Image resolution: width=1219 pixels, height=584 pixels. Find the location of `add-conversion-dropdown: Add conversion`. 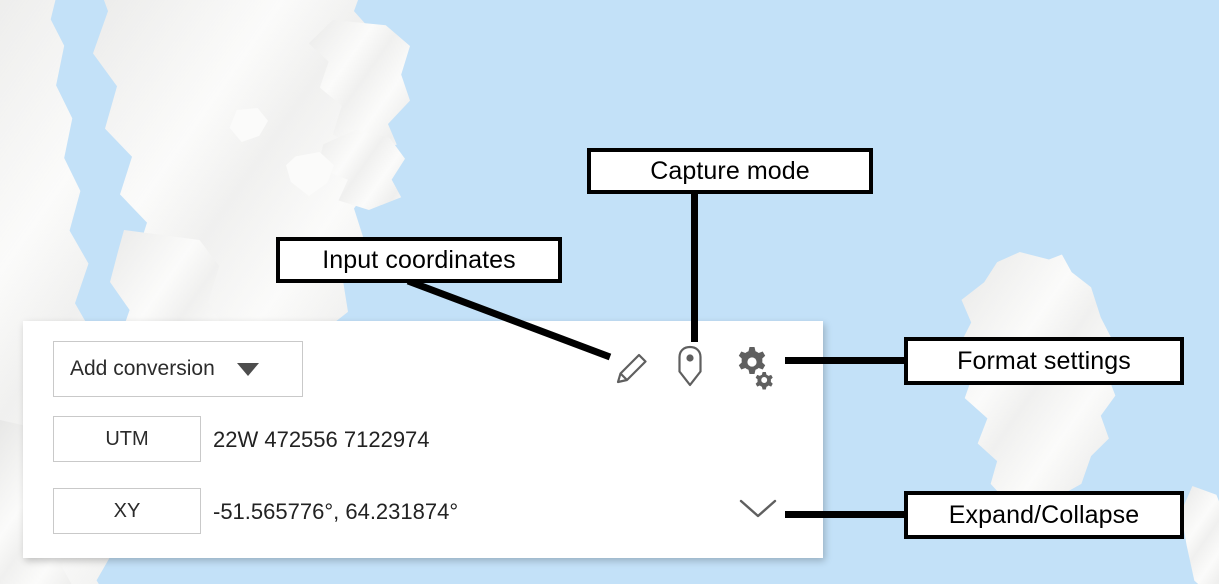

add-conversion-dropdown: Add conversion is located at coordinates (178, 369).